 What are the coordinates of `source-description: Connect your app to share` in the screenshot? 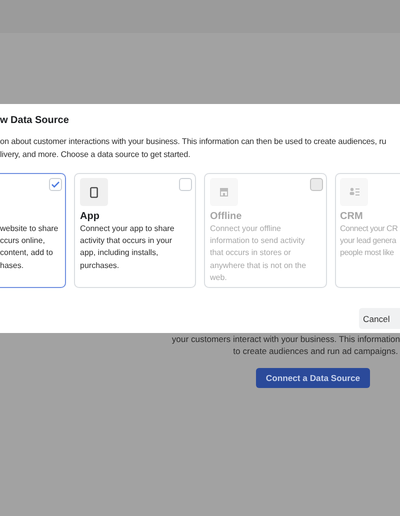 It's located at (128, 229).